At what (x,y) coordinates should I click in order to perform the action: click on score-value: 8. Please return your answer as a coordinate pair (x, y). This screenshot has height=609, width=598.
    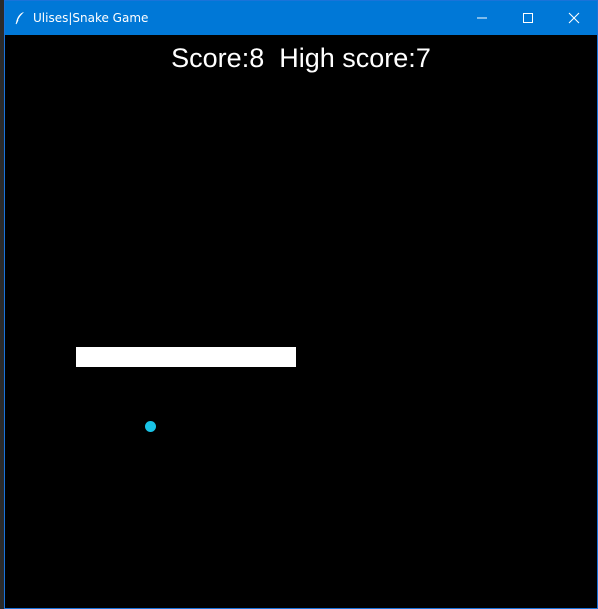
    Looking at the image, I should click on (257, 58).